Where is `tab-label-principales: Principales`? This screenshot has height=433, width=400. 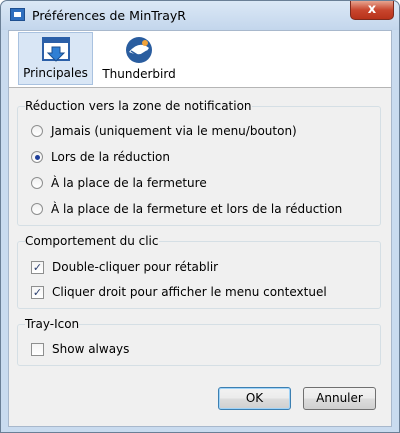 tab-label-principales: Principales is located at coordinates (55, 73).